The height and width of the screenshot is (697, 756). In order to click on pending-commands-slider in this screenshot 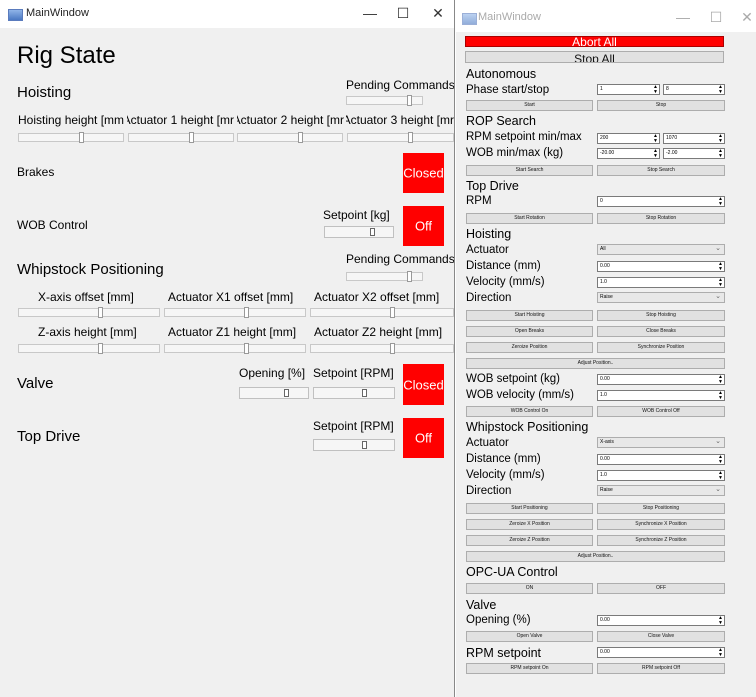, I will do `click(384, 100)`.